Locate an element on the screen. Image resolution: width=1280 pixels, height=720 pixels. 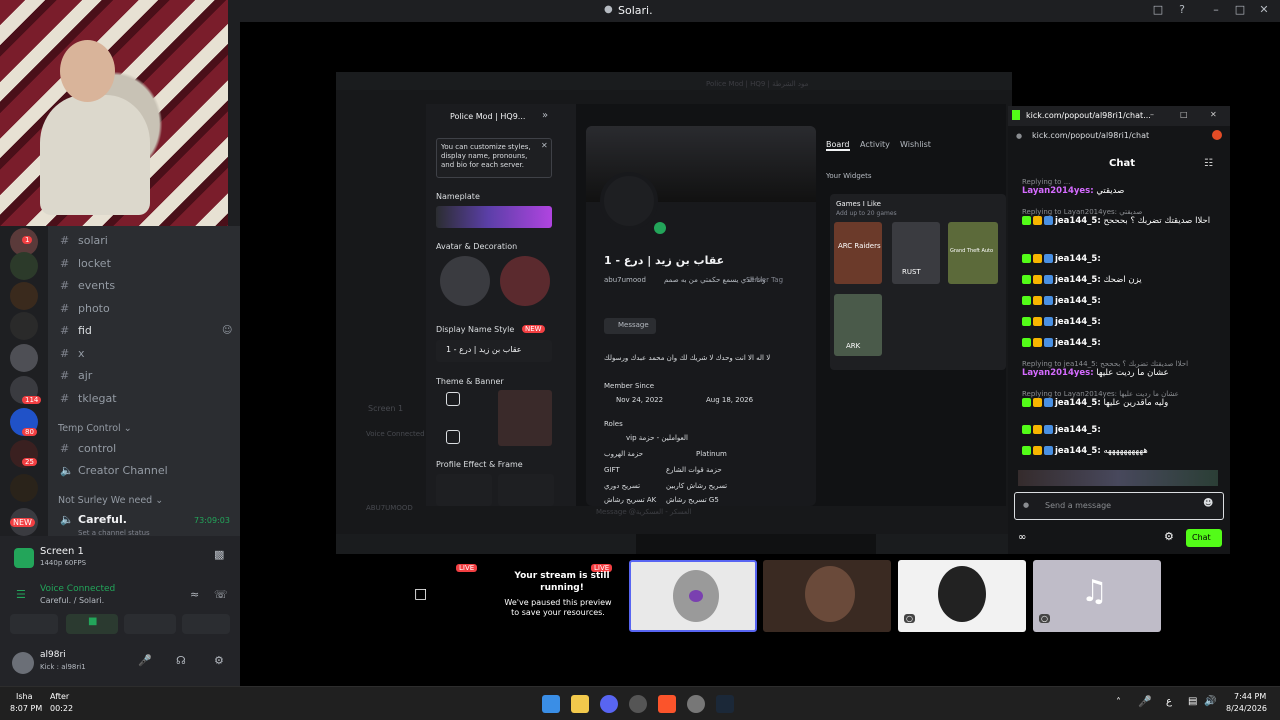
channel-ajr: # ajr is located at coordinates (76, 375).